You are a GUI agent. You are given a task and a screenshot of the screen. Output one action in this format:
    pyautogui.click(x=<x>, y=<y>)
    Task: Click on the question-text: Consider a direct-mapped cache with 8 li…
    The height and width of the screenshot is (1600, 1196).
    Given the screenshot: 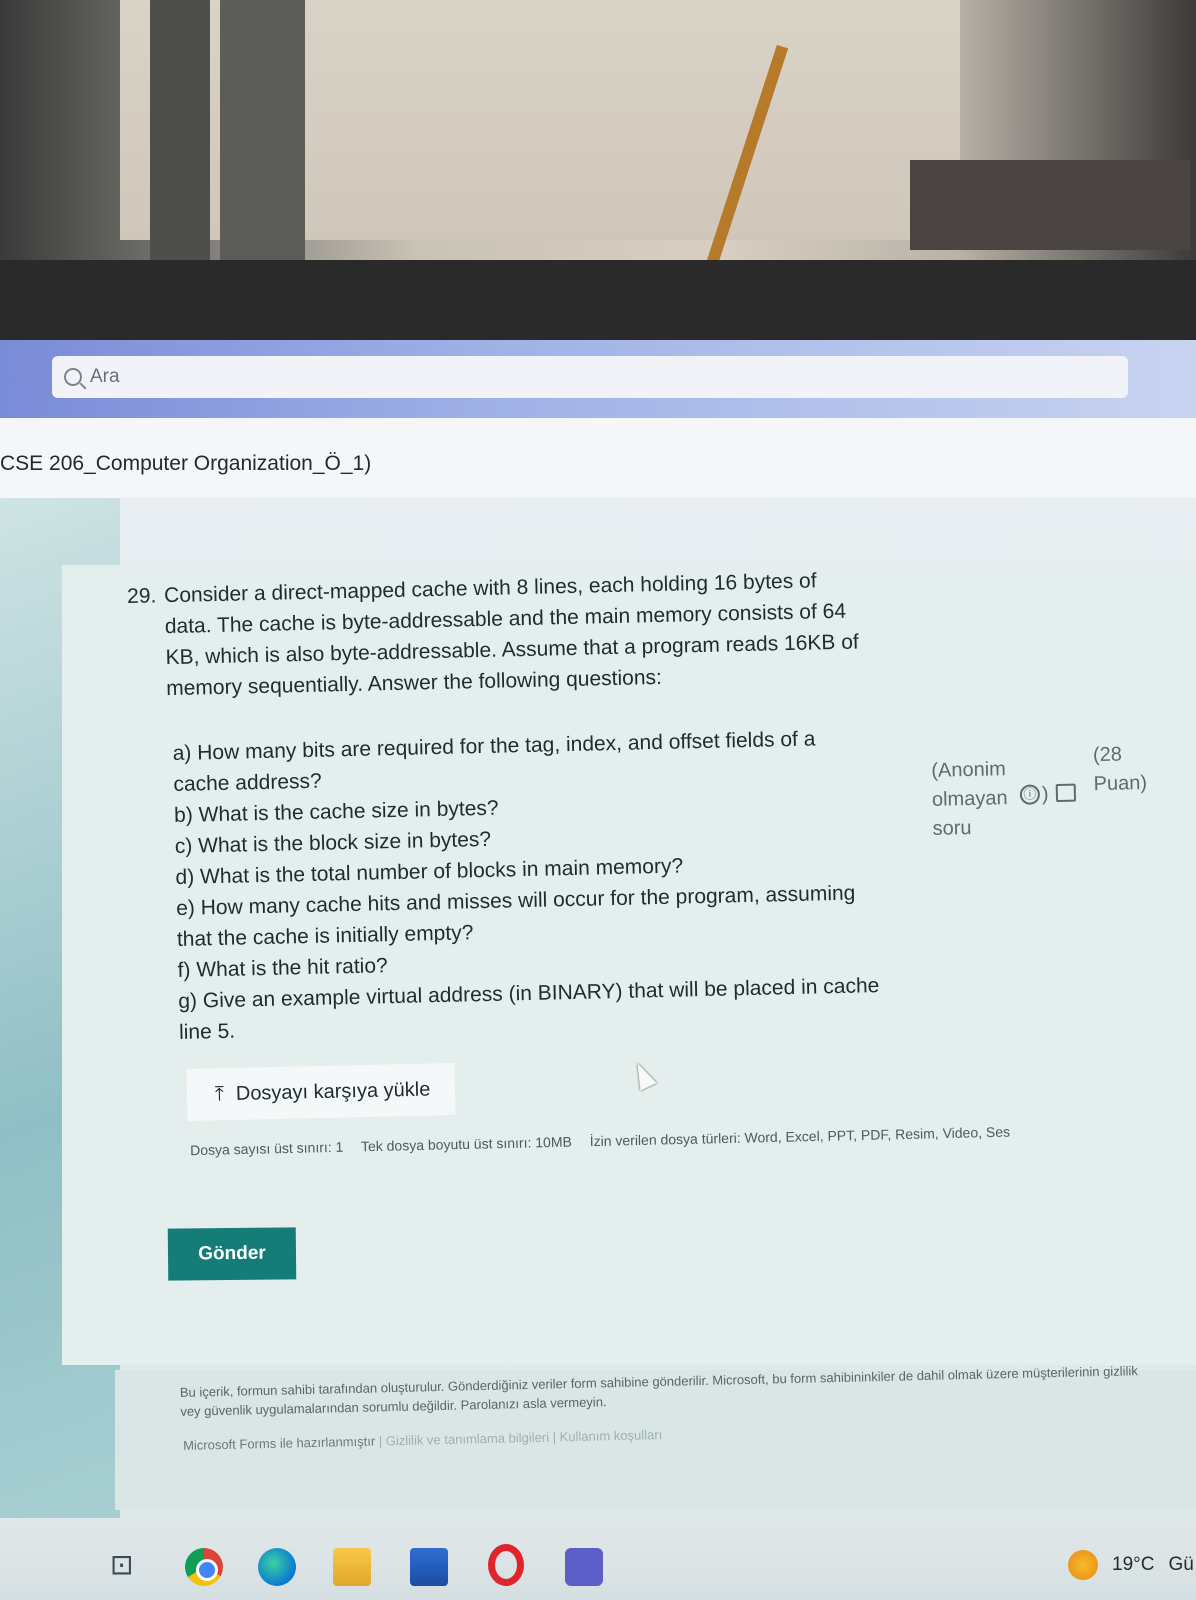 What is the action you would take?
    pyautogui.click(x=511, y=635)
    